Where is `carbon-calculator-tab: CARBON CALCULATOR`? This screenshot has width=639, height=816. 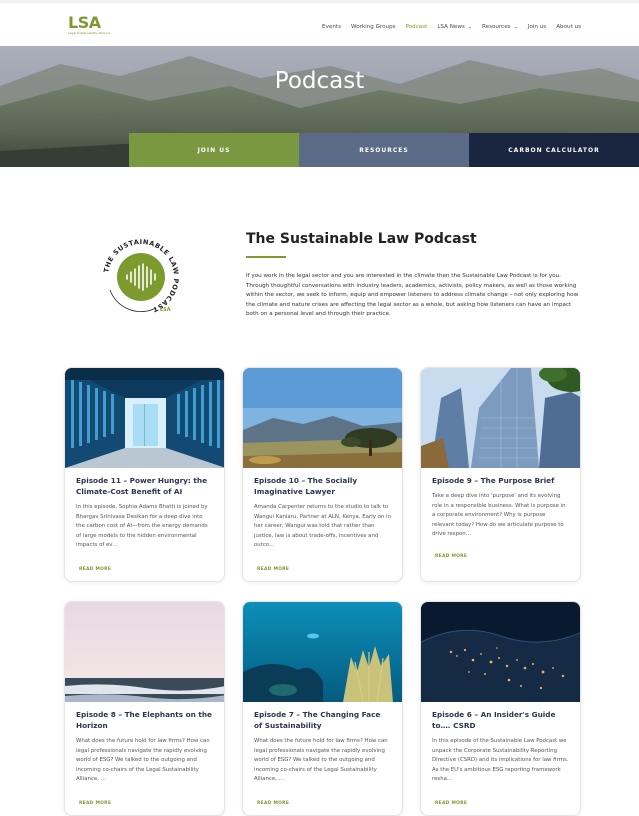 carbon-calculator-tab: CARBON CALCULATOR is located at coordinates (554, 150).